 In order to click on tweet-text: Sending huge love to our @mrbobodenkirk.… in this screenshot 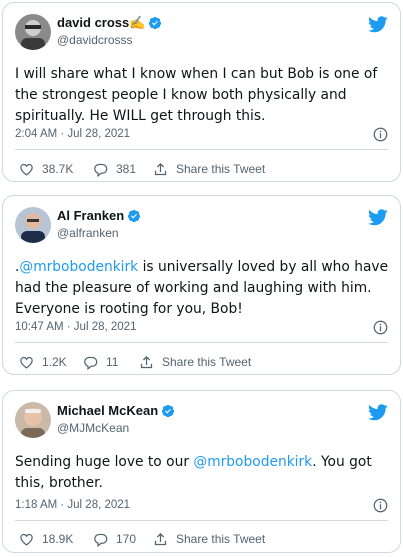, I will do `click(202, 473)`.